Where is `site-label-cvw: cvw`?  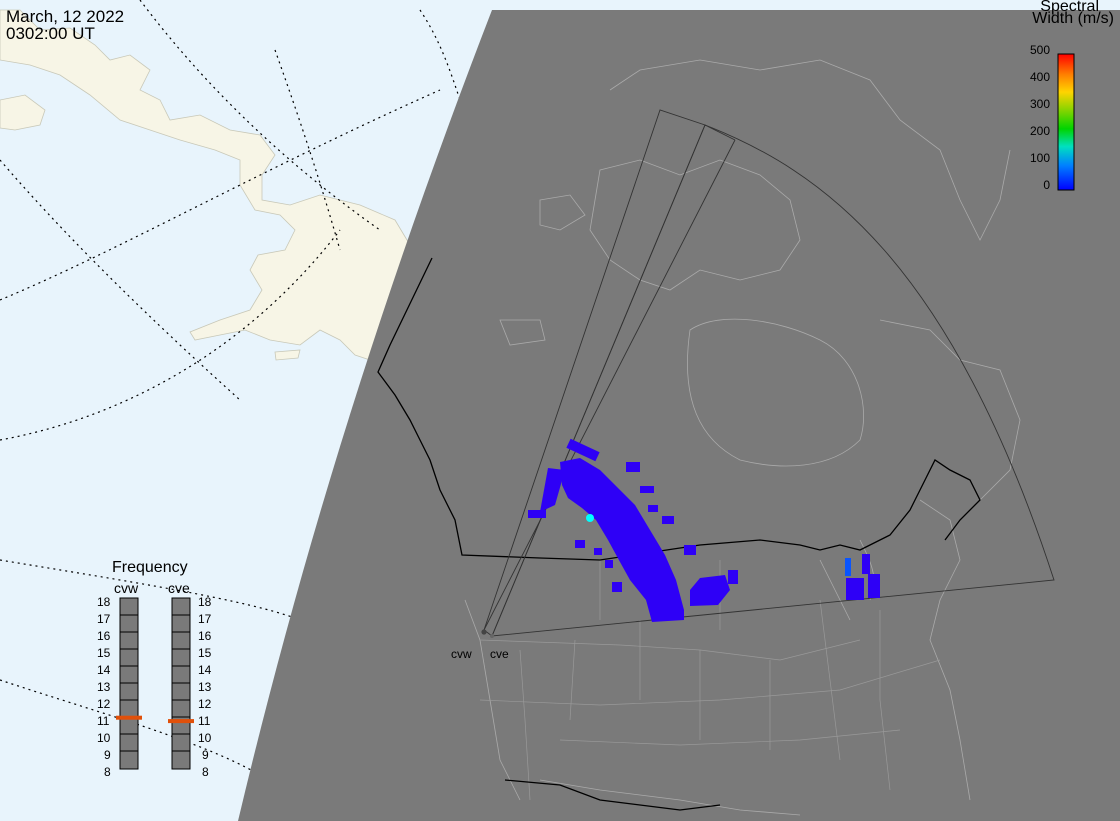
site-label-cvw: cvw is located at coordinates (461, 654).